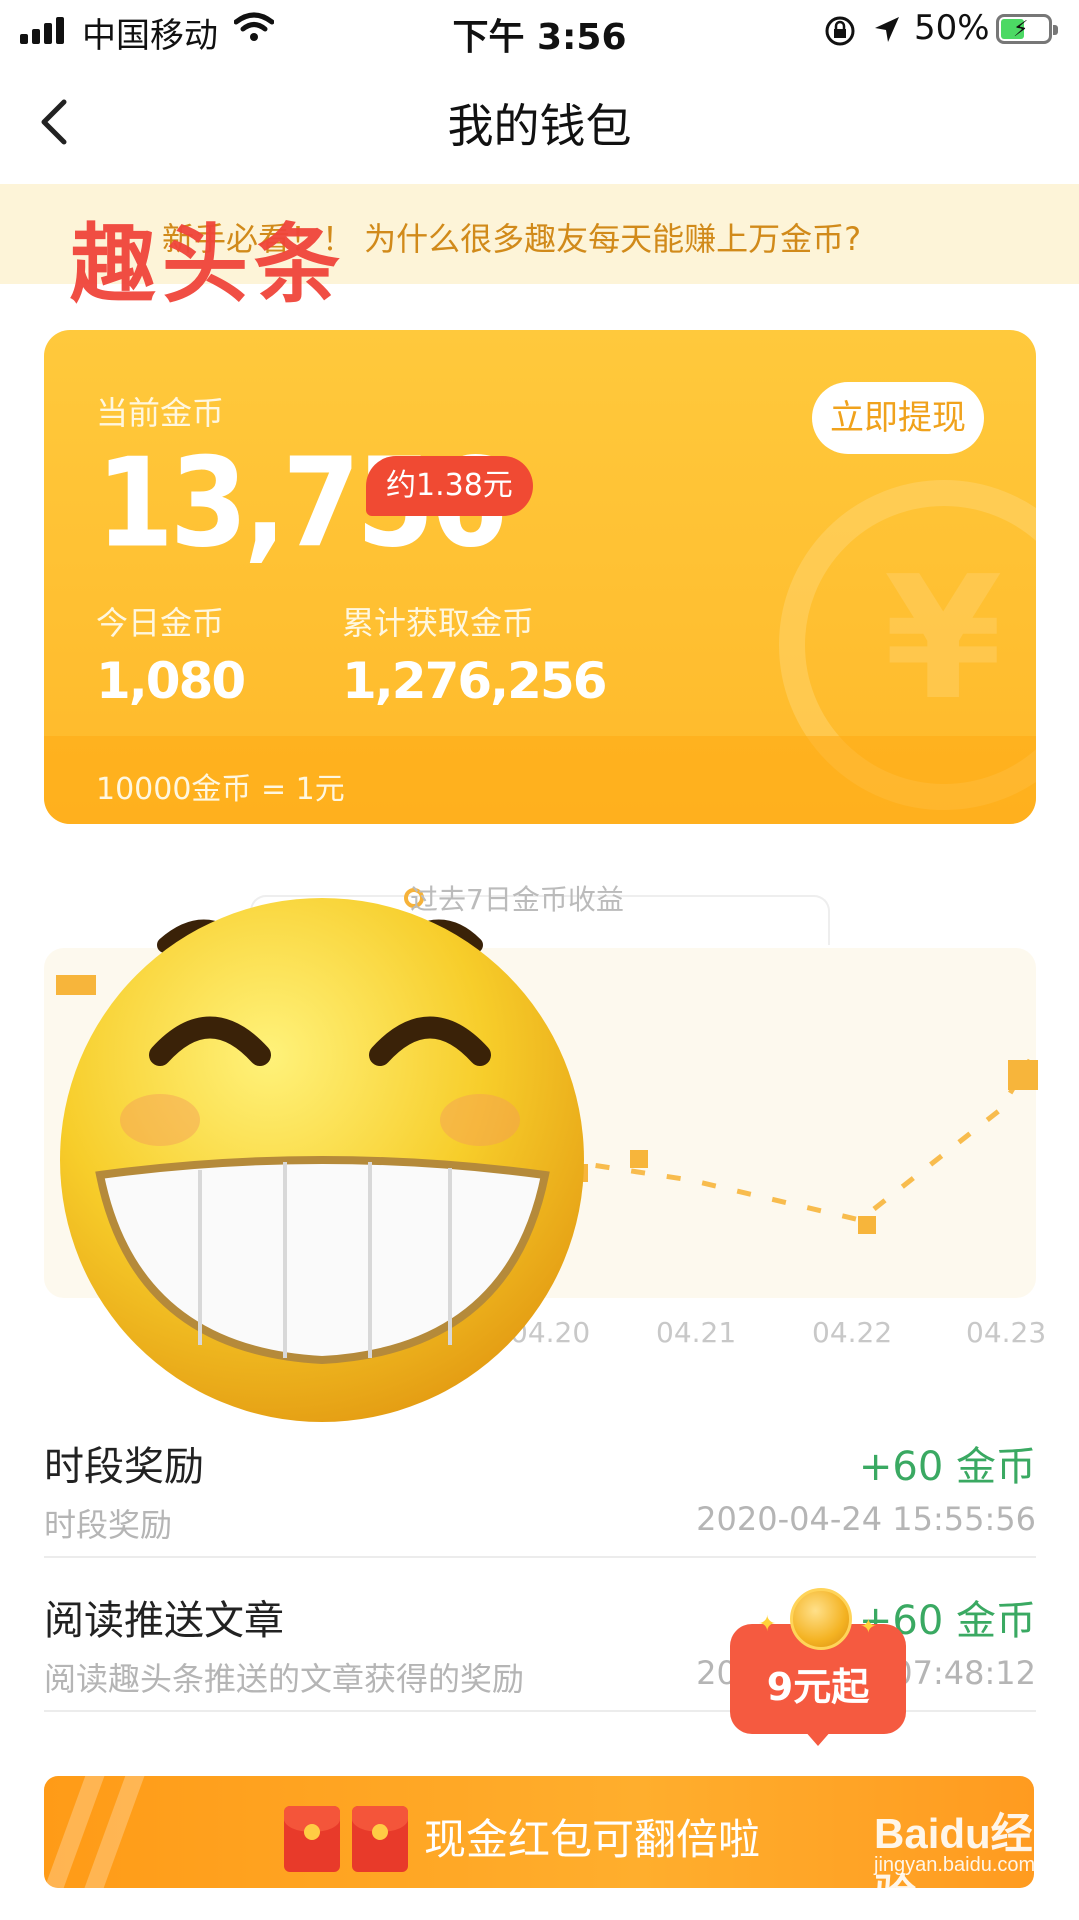  What do you see at coordinates (160, 623) in the screenshot?
I see `today-coins-label: 今日金币` at bounding box center [160, 623].